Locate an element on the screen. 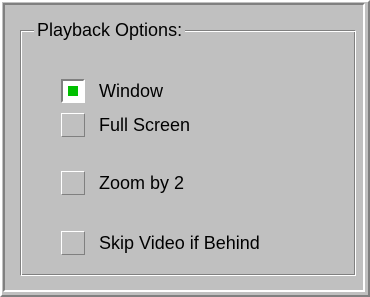 This screenshot has width=370, height=297. window-label: Window is located at coordinates (131, 91).